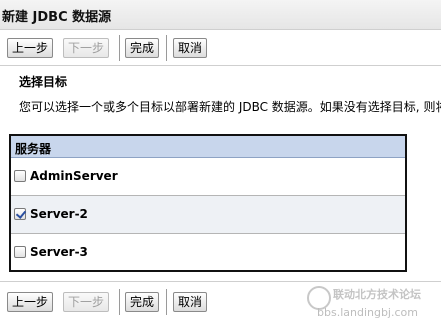  I want to click on table-row: AdminServer, so click(208, 177).